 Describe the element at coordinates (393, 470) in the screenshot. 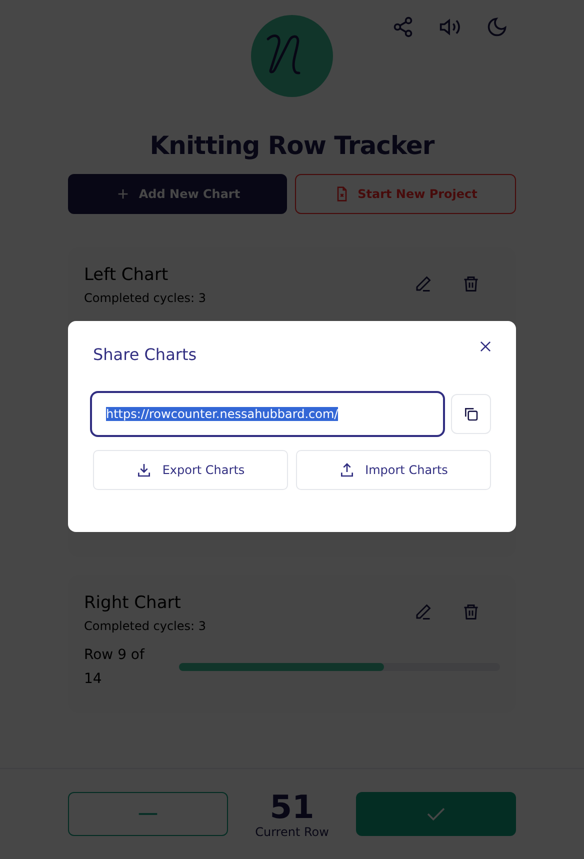

I see `import-button: Import Charts` at that location.